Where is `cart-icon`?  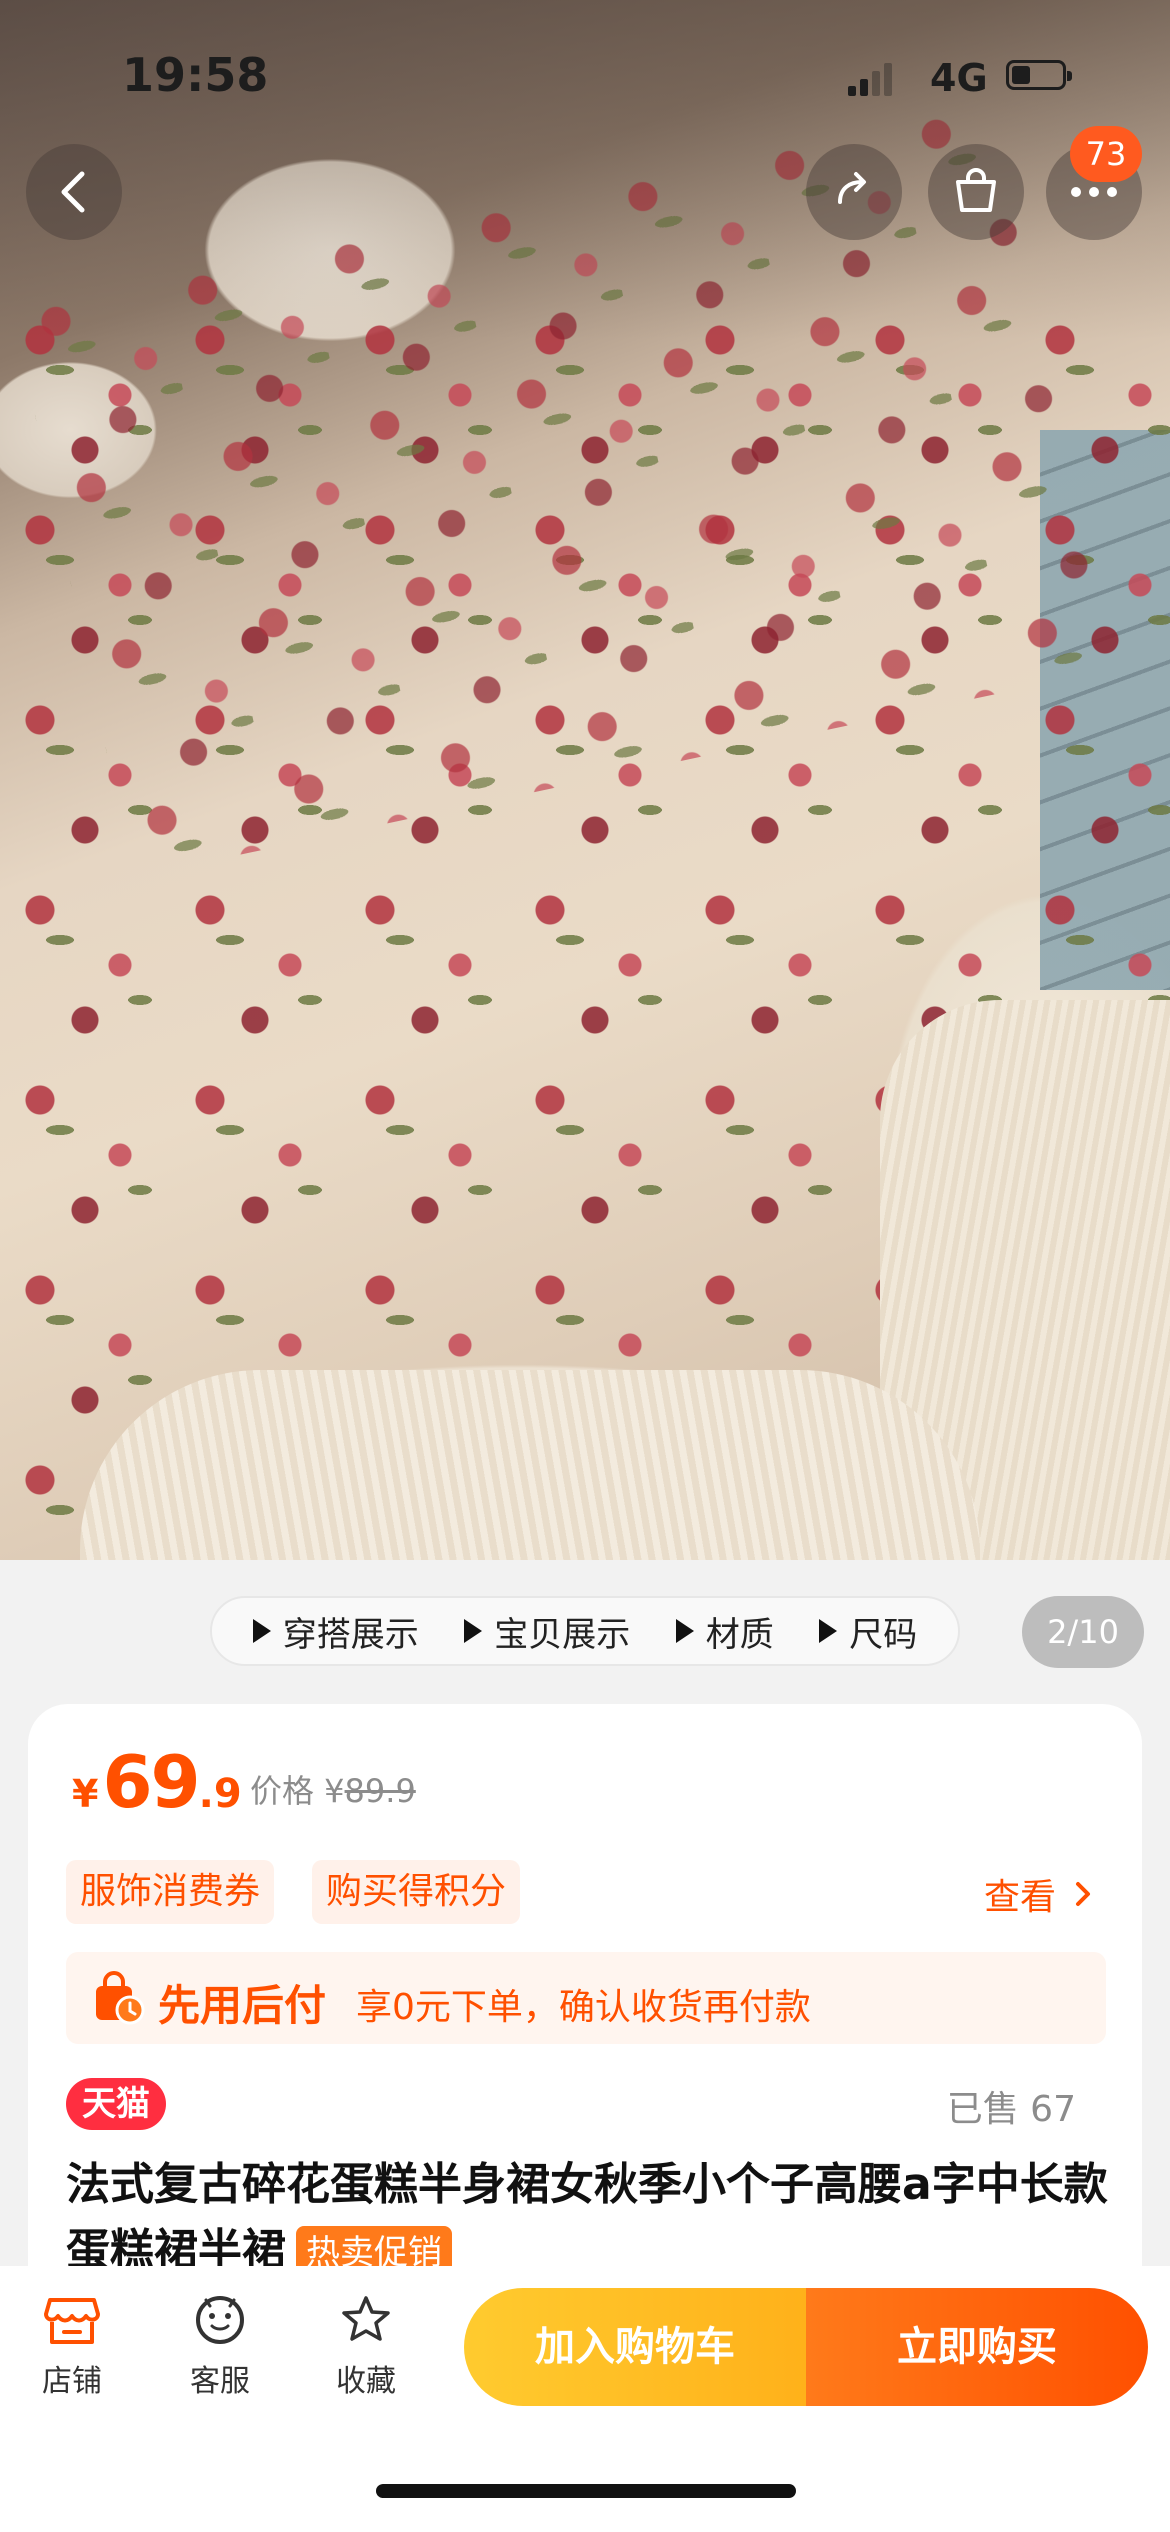
cart-icon is located at coordinates (976, 190).